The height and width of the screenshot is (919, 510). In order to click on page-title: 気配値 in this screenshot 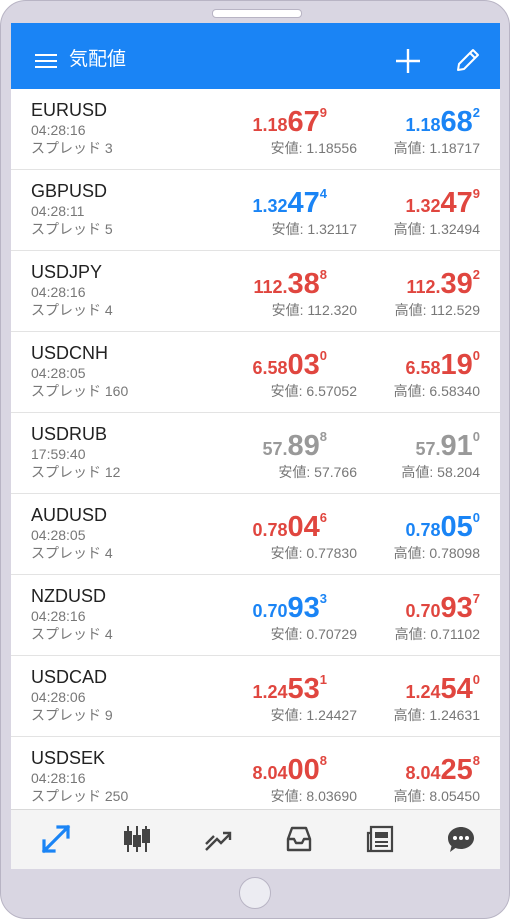, I will do `click(98, 59)`.